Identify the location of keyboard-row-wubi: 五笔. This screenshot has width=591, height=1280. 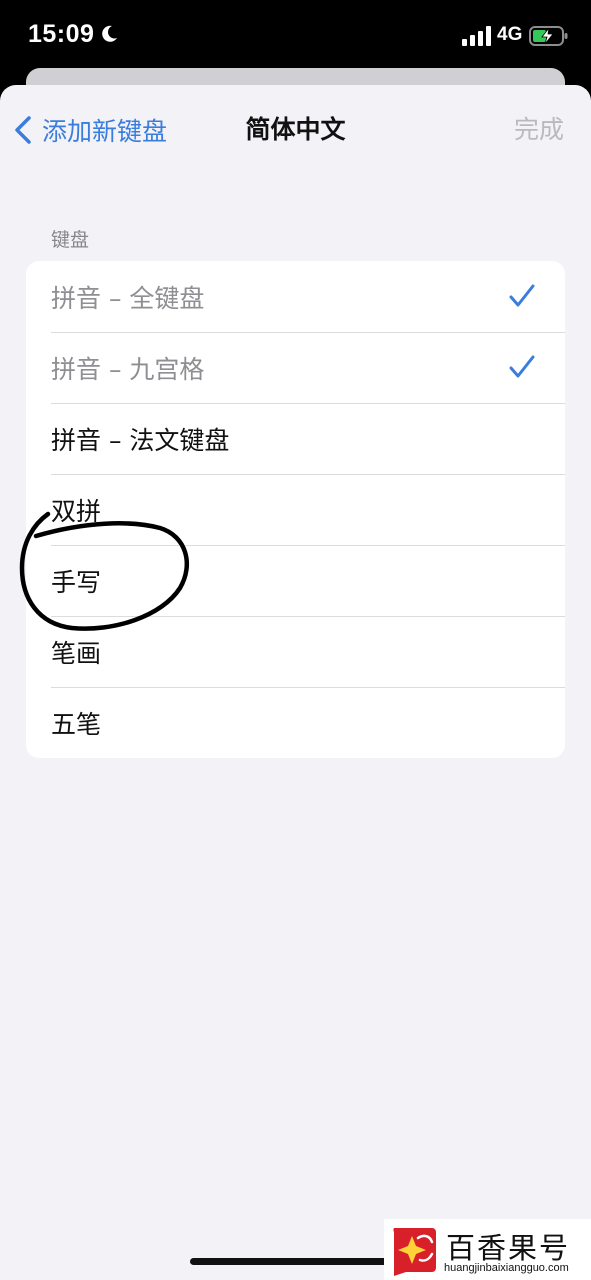
(295, 722).